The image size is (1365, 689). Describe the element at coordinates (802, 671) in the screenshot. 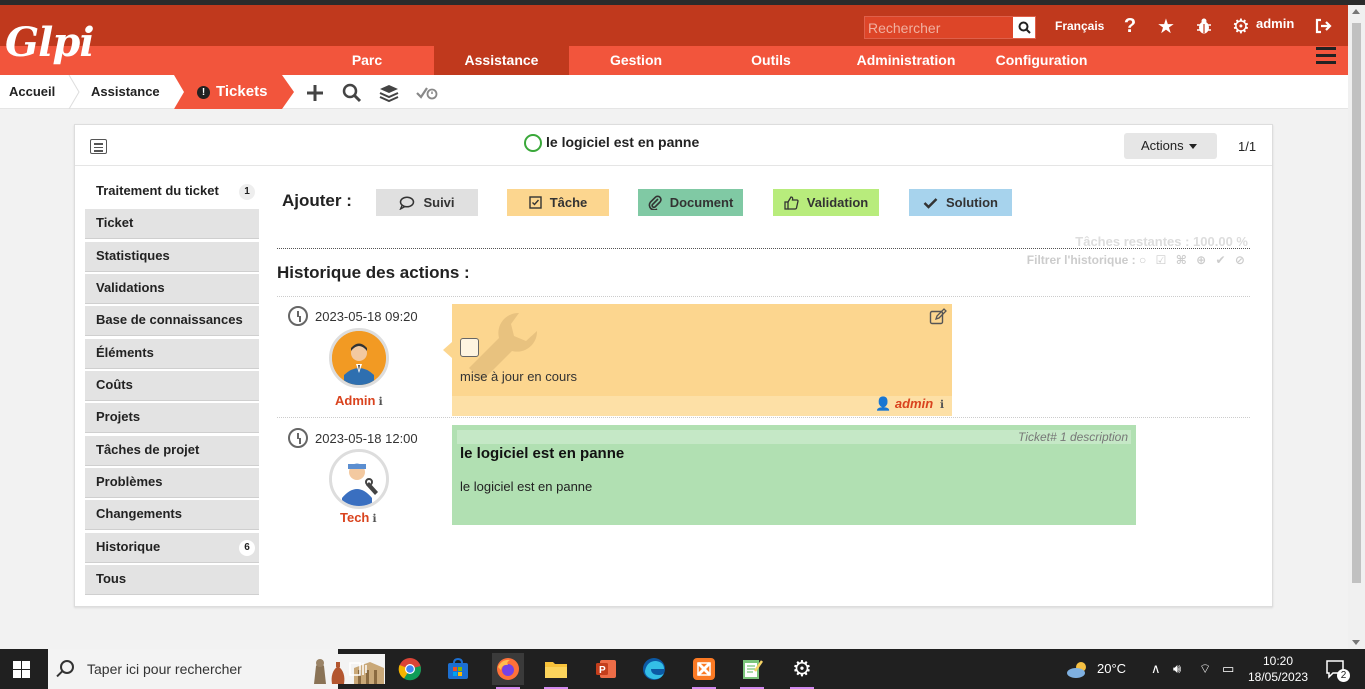

I see `settings-icon: ⚙` at that location.